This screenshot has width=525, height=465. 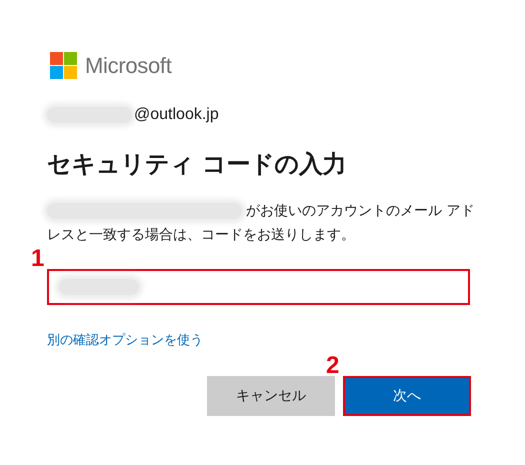 I want to click on step-number: 1, so click(x=37, y=259).